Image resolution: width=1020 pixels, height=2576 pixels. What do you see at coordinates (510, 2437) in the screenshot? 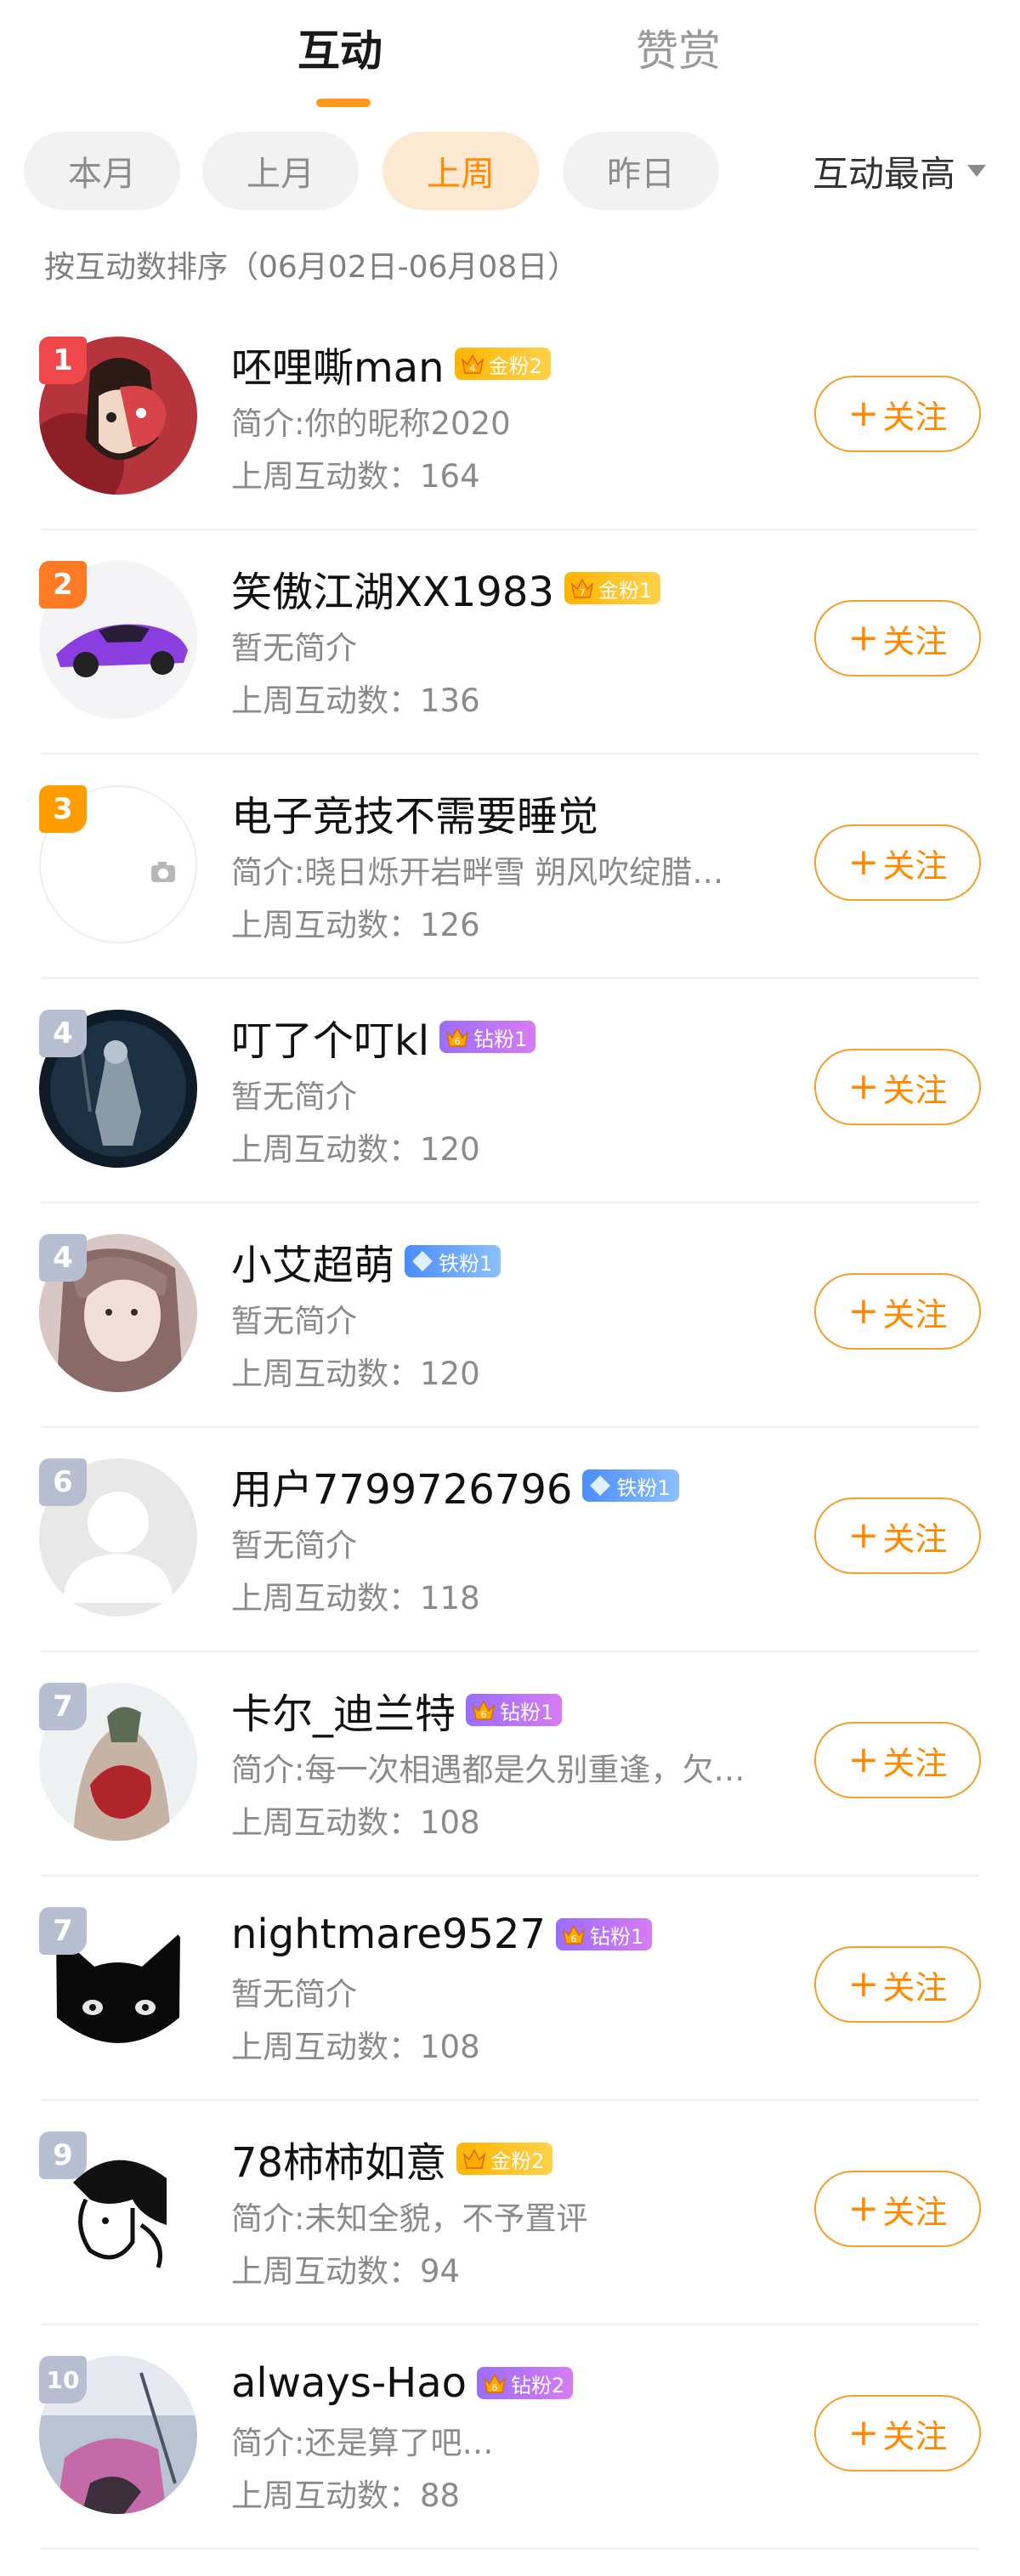
I see `fan-list-item: 10 always-Hao 6 钻粉2 简介:还是算了吧… 上周互动数：88 + 关注` at bounding box center [510, 2437].